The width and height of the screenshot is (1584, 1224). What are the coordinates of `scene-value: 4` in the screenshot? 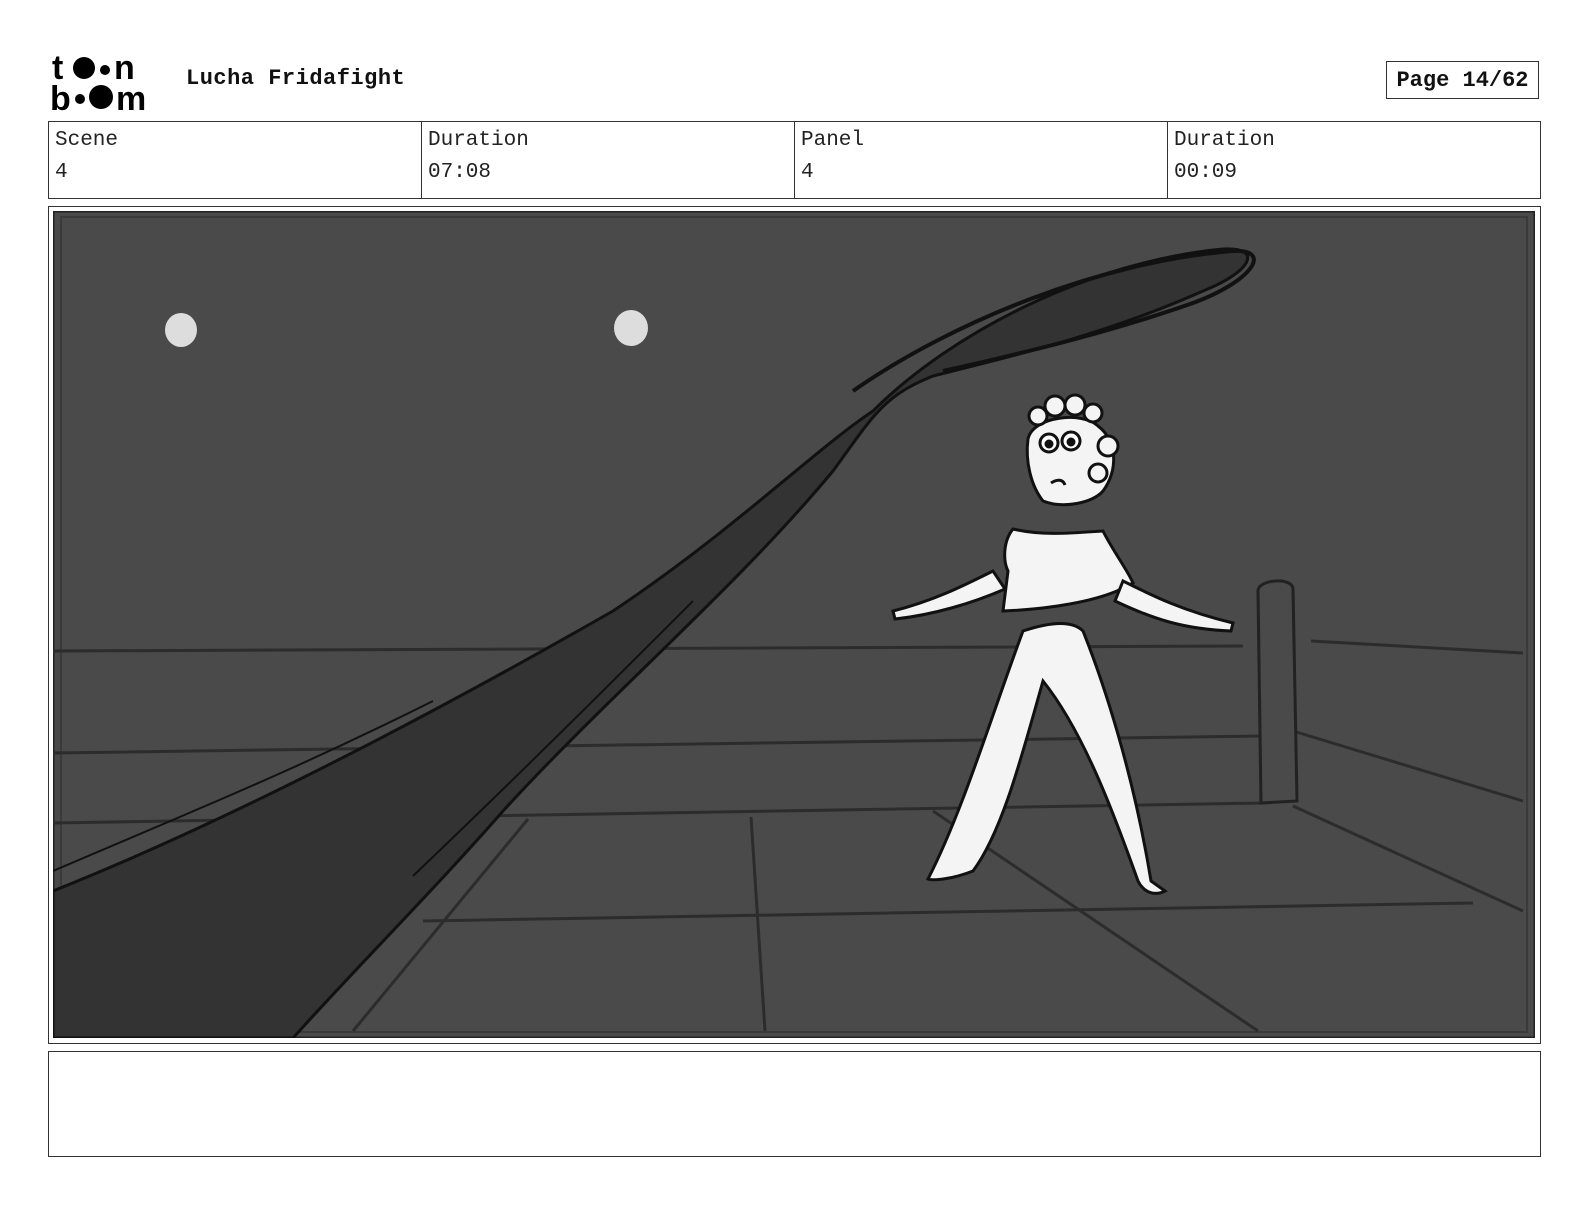 It's located at (61, 172).